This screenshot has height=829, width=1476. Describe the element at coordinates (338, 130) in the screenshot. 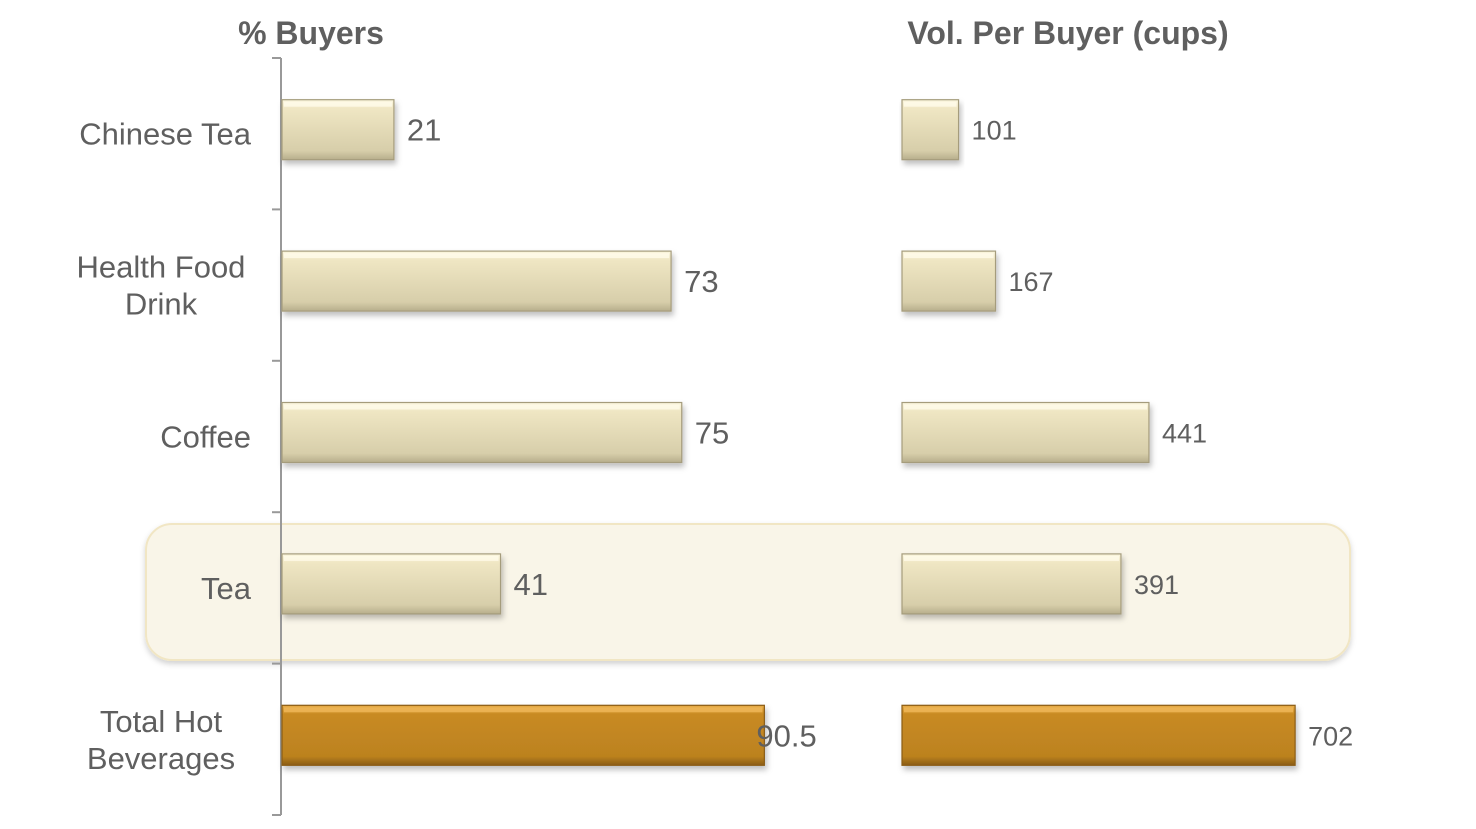

I see `bar-buyers-chinese-tea` at that location.